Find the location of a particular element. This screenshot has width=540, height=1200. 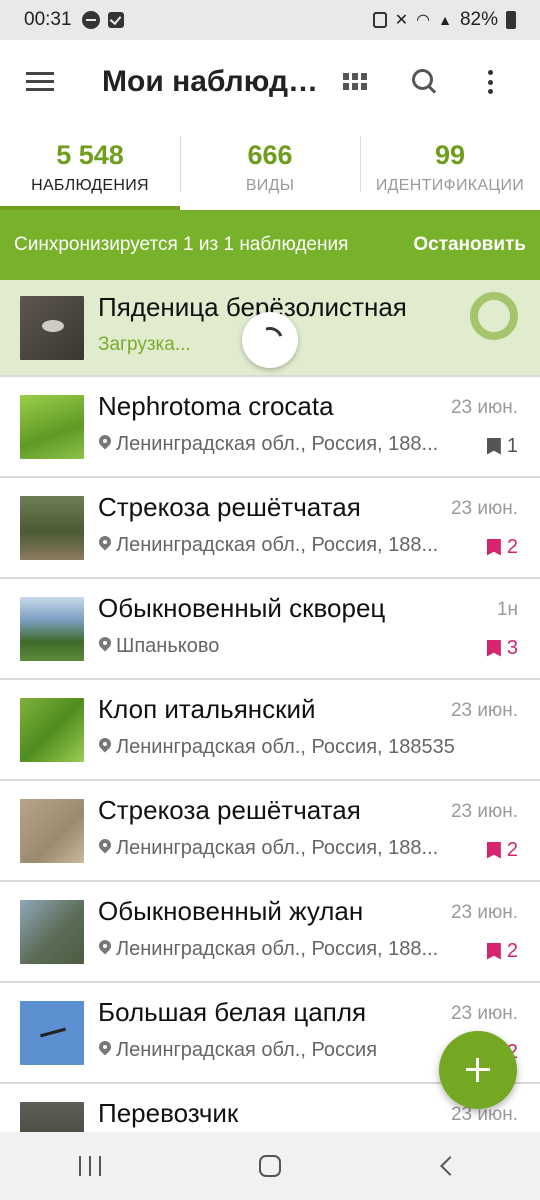

battery-saver-icon is located at coordinates (379, 20).